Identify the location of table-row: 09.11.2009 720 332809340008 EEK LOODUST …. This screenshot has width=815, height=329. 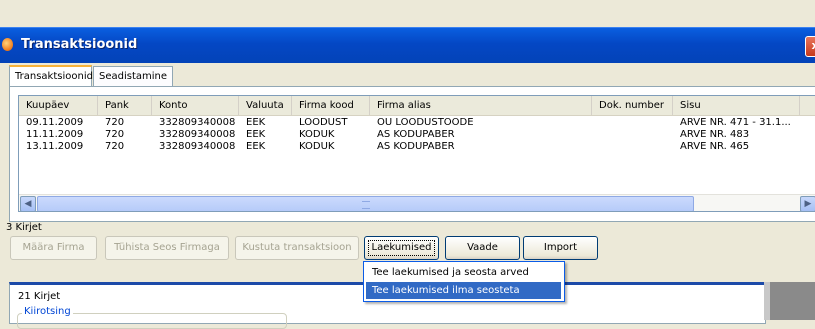
(417, 123).